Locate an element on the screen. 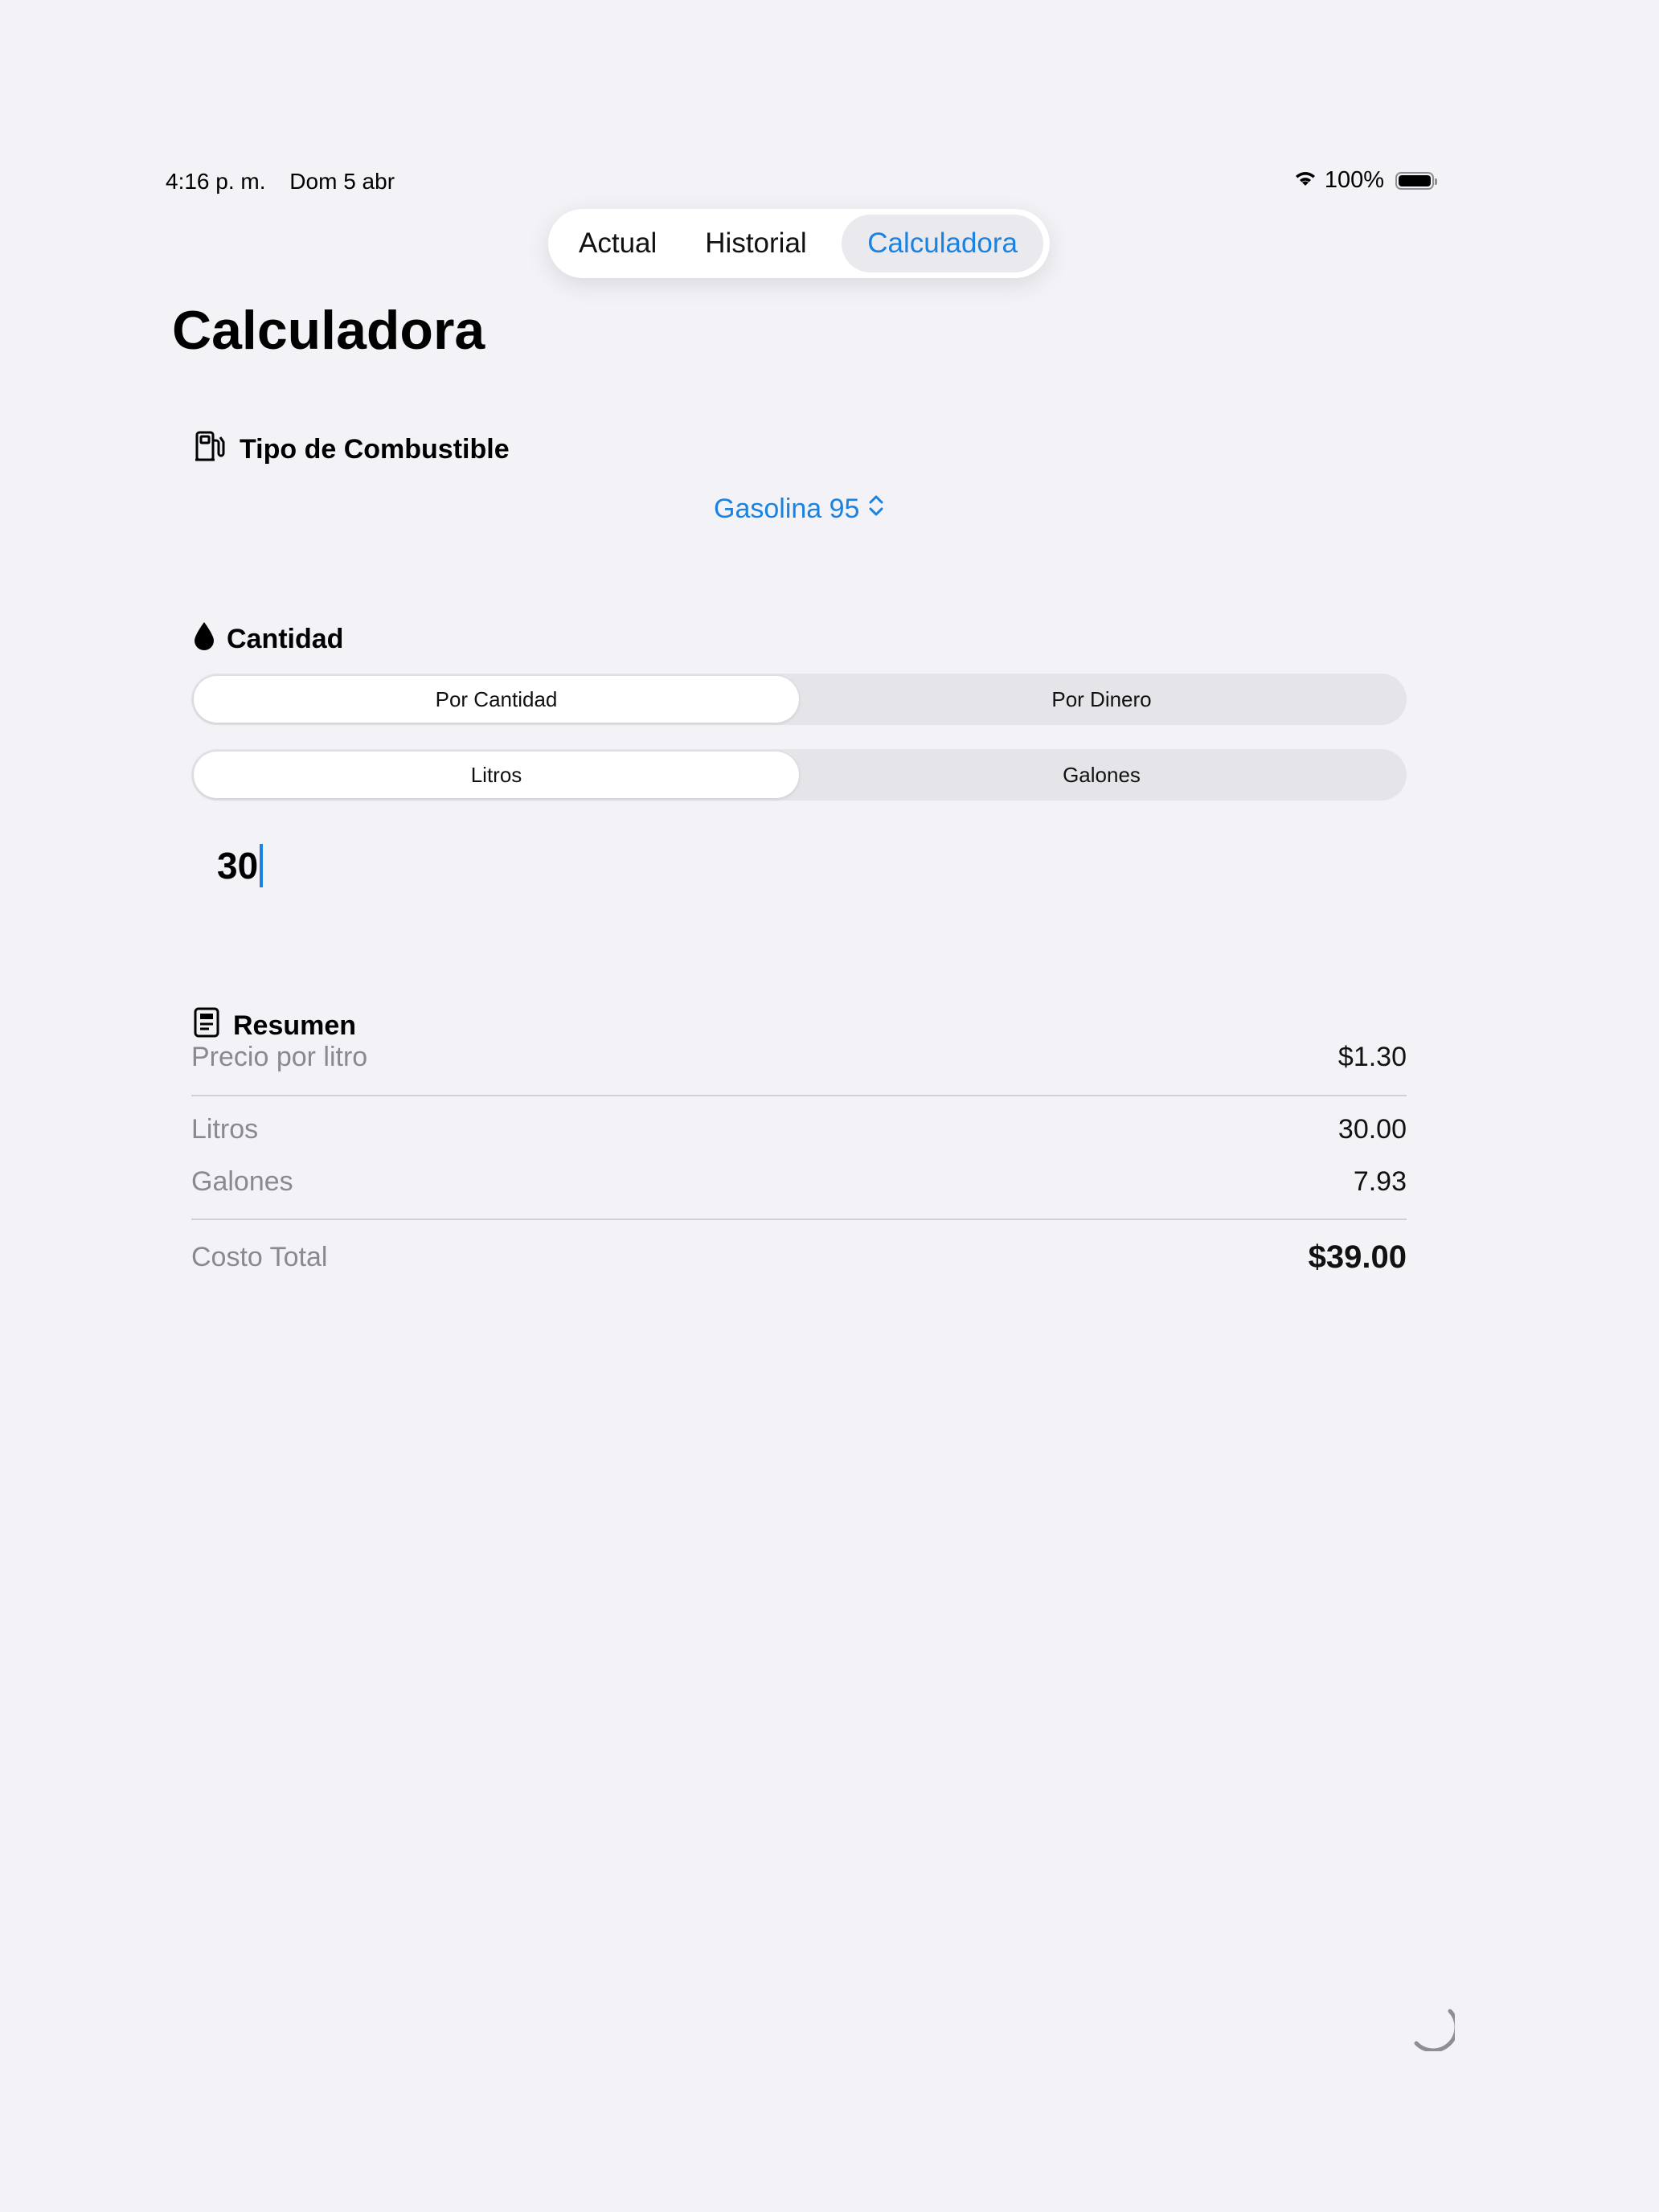 This screenshot has width=1659, height=2212. fuel-type-heading: Tipo de Combustible is located at coordinates (375, 449).